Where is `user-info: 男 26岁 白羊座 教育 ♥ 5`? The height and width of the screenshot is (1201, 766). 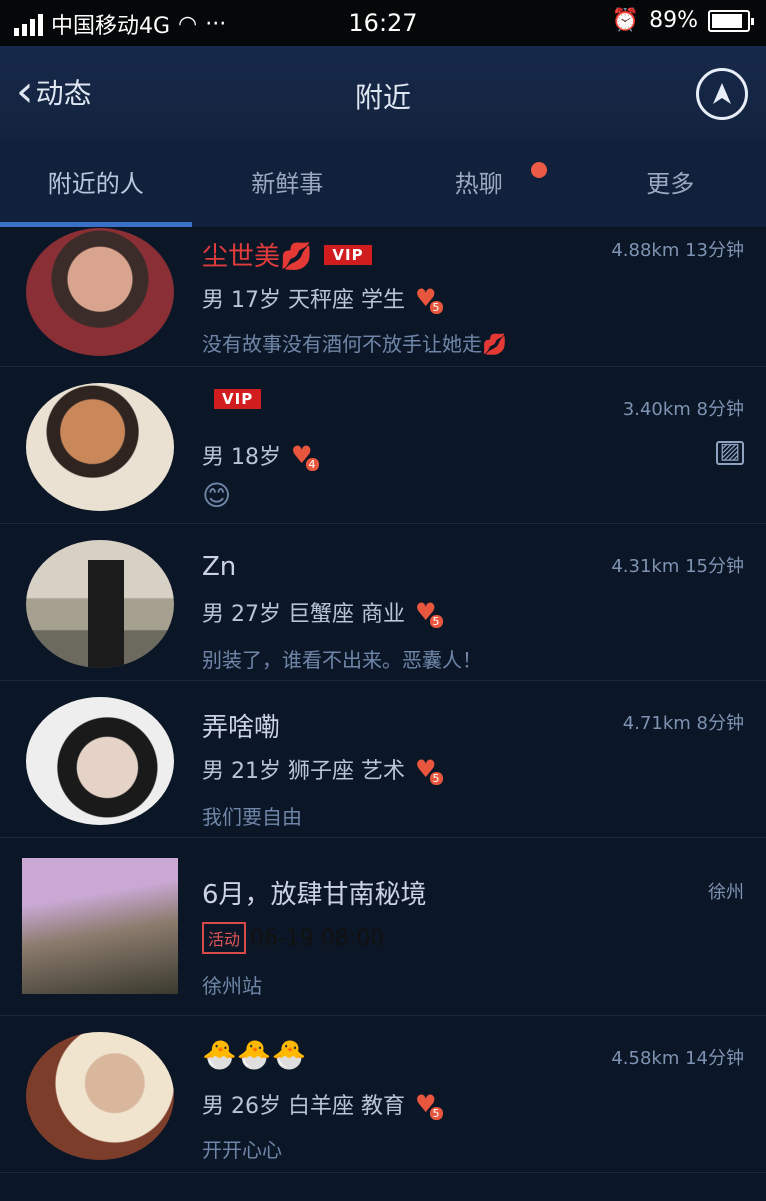 user-info: 男 26岁 白羊座 教育 ♥ 5 is located at coordinates (322, 1104).